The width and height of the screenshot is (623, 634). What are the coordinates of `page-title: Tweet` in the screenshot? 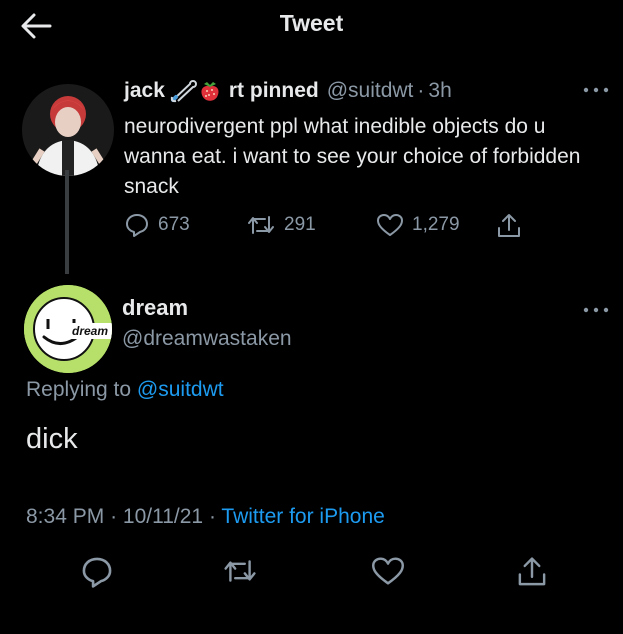 It's located at (311, 23).